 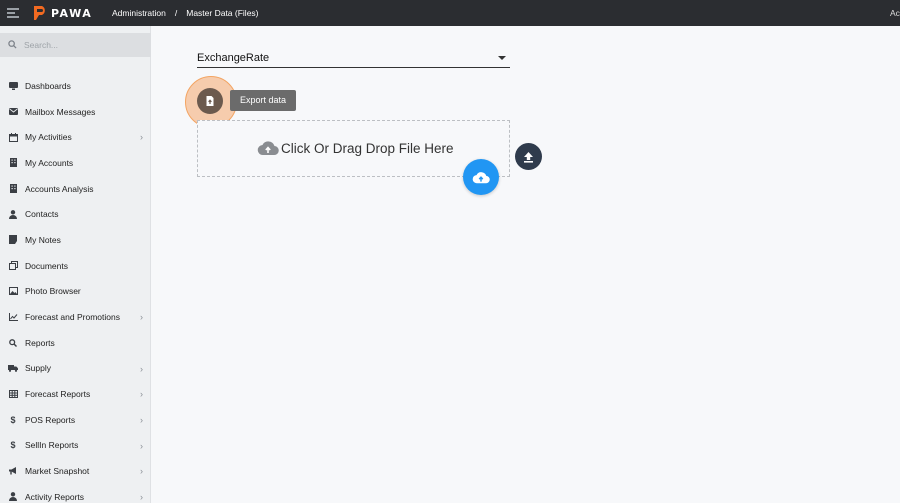 What do you see at coordinates (353, 57) in the screenshot?
I see `master-data-select: ExchangeRate` at bounding box center [353, 57].